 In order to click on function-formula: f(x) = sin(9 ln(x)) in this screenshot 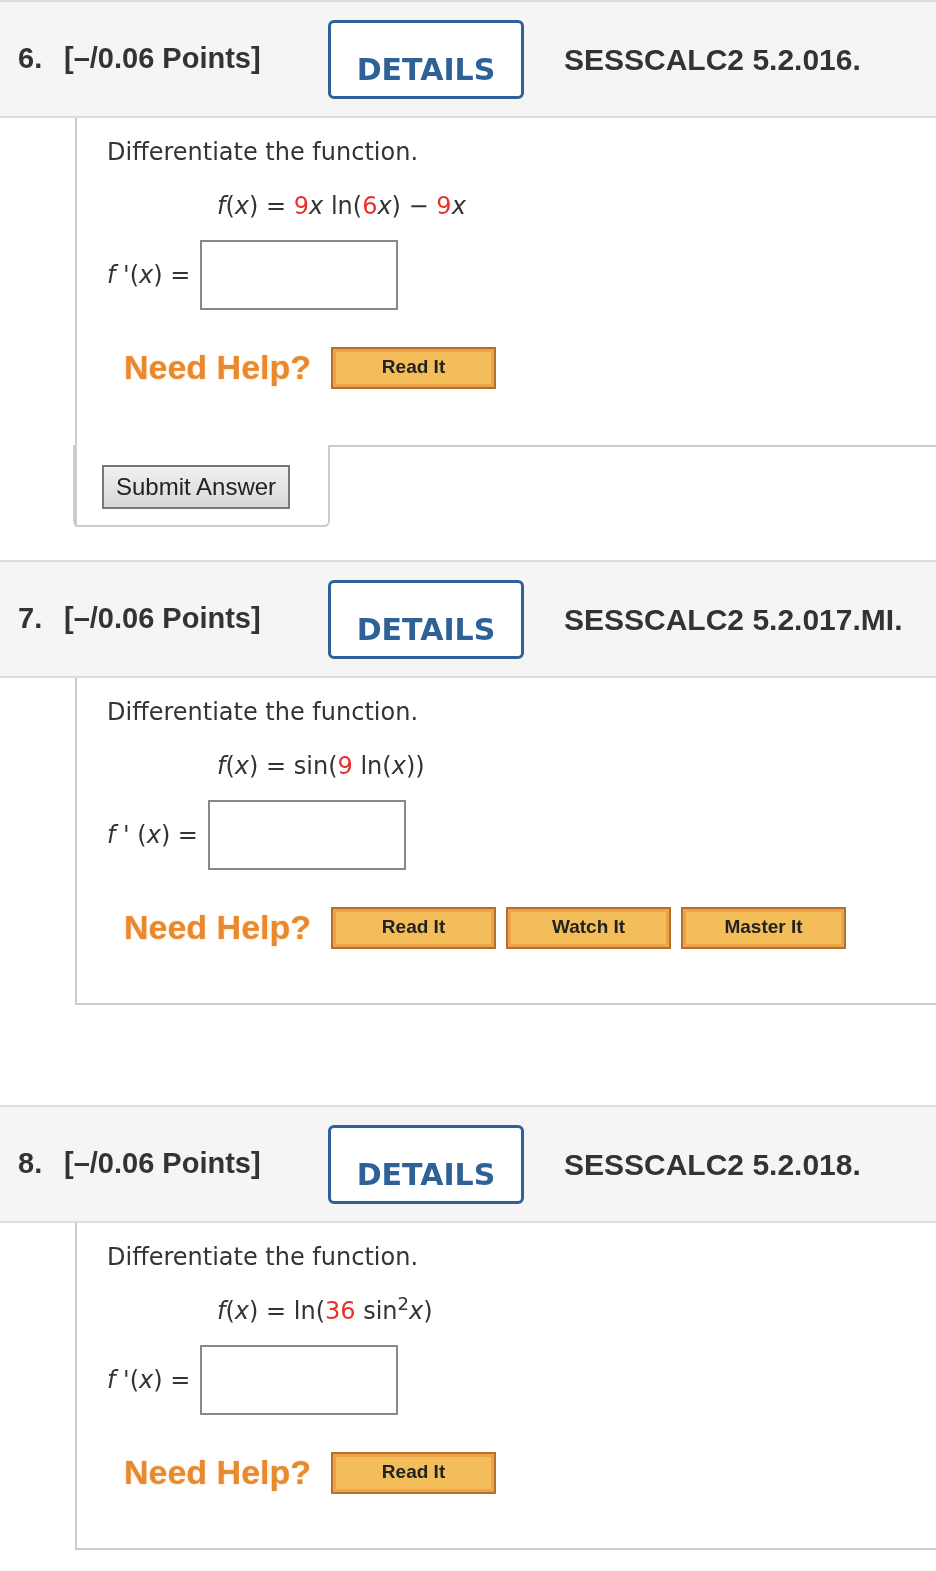, I will do `click(321, 766)`.